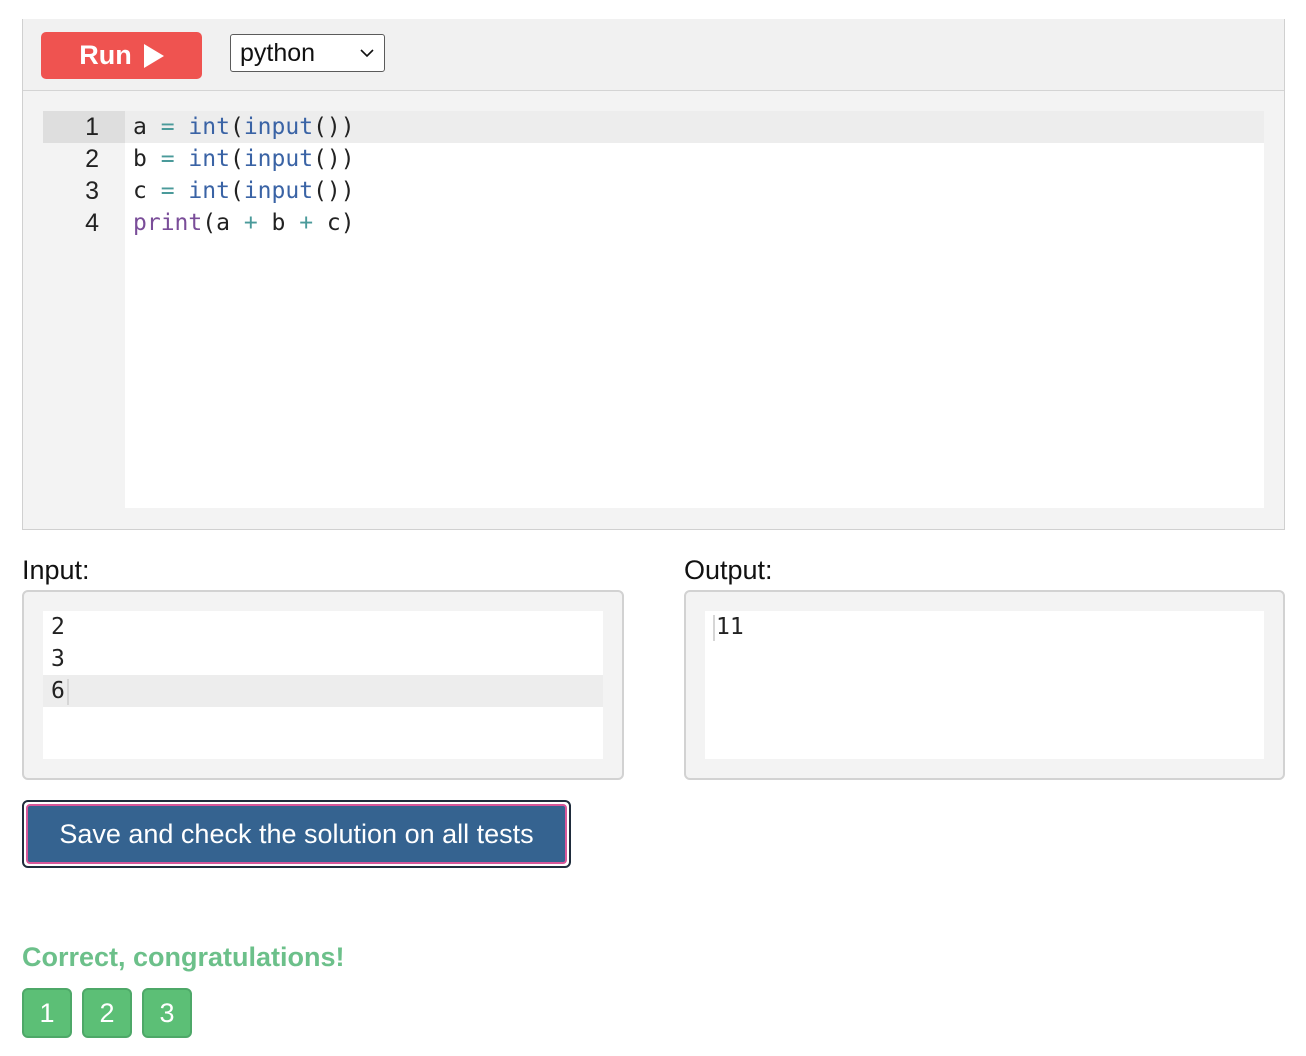 Image resolution: width=1306 pixels, height=1056 pixels. I want to click on code-token: print, so click(168, 223).